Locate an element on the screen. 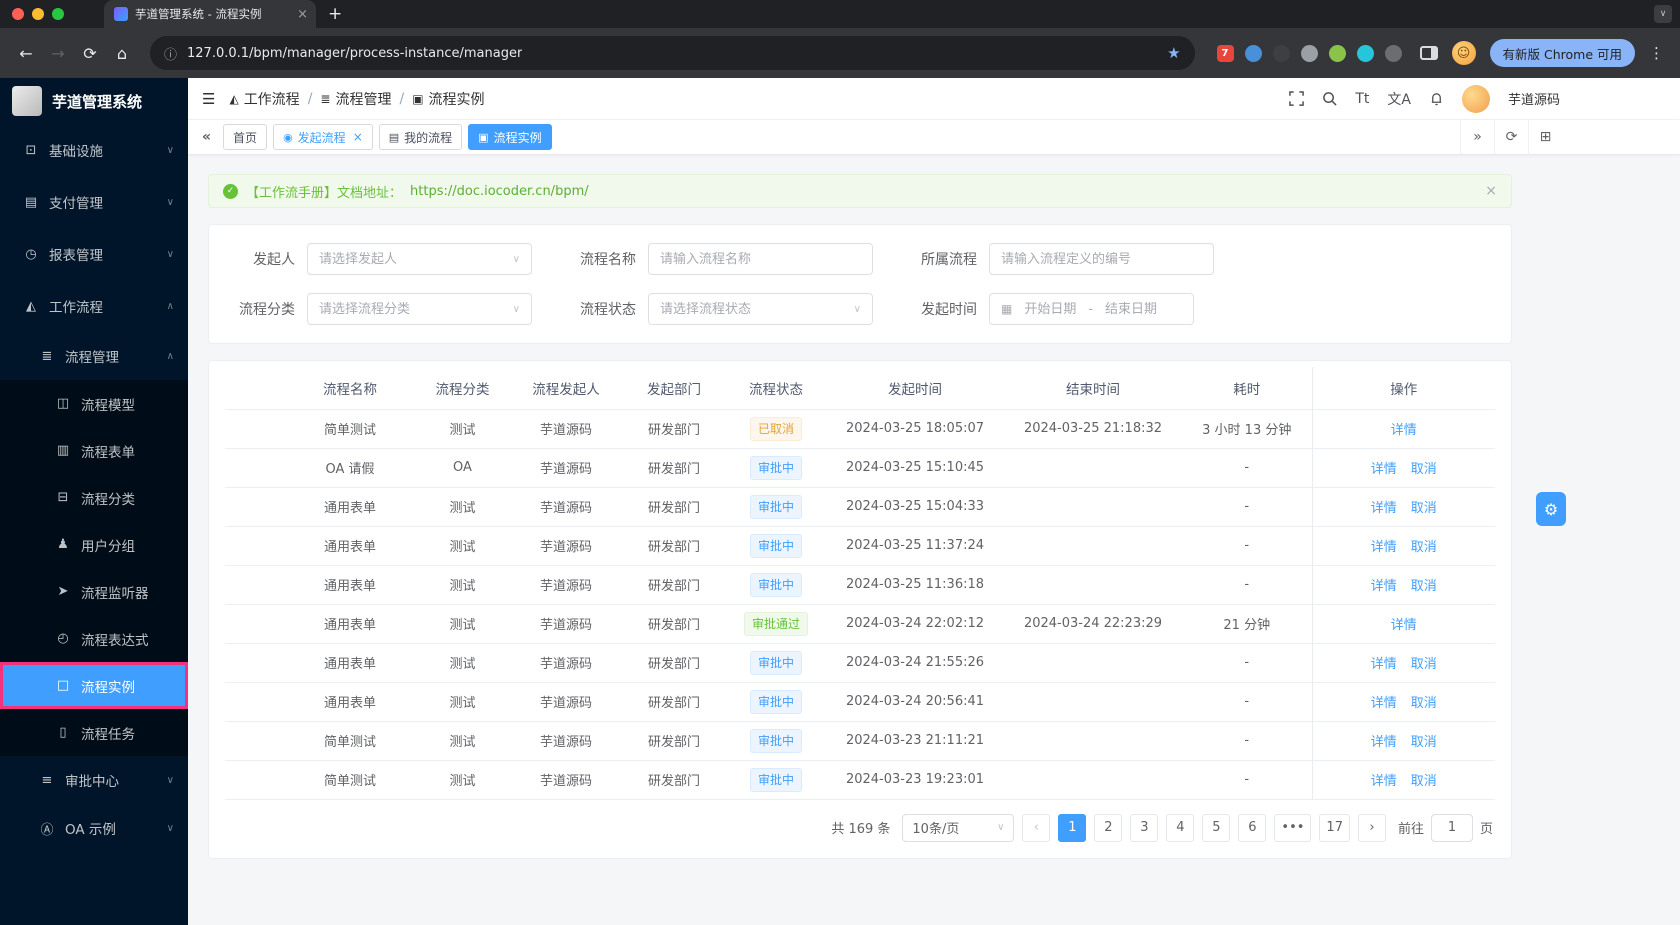 The height and width of the screenshot is (925, 1680). page-tab-process-instance: ▣ 流程实例 is located at coordinates (510, 137).